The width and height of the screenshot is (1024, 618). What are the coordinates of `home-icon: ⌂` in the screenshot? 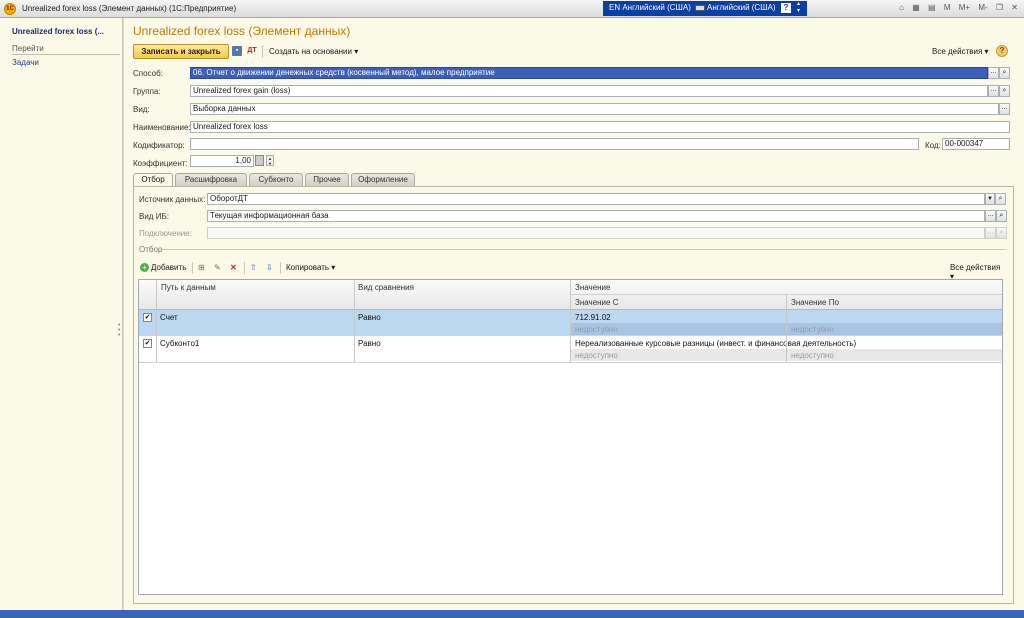 It's located at (901, 7).